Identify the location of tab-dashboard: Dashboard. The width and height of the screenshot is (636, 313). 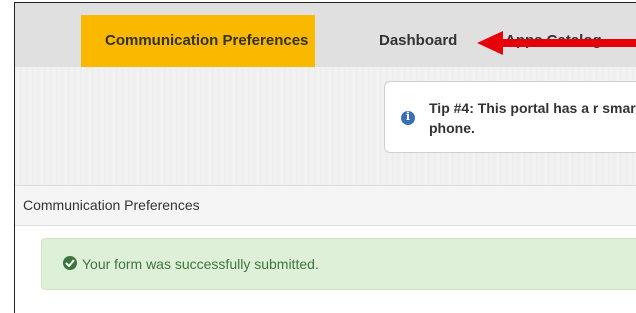
(418, 41).